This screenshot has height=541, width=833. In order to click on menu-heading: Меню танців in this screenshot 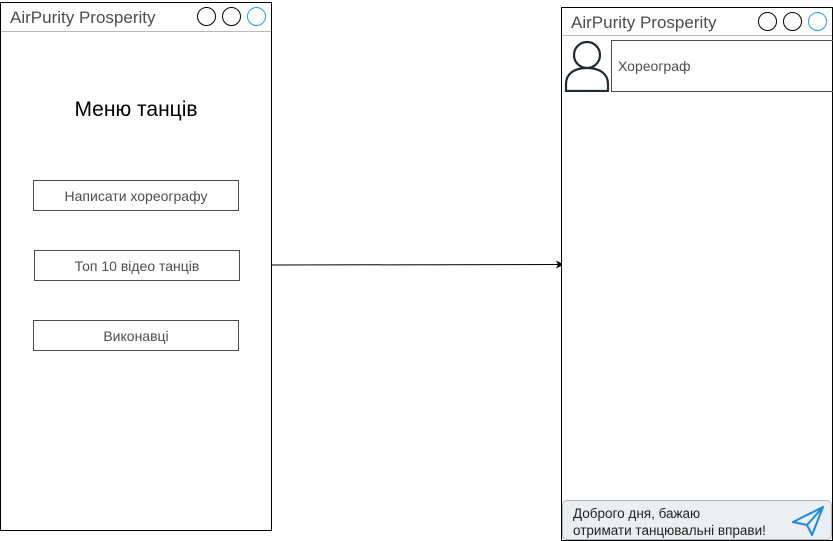, I will do `click(136, 109)`.